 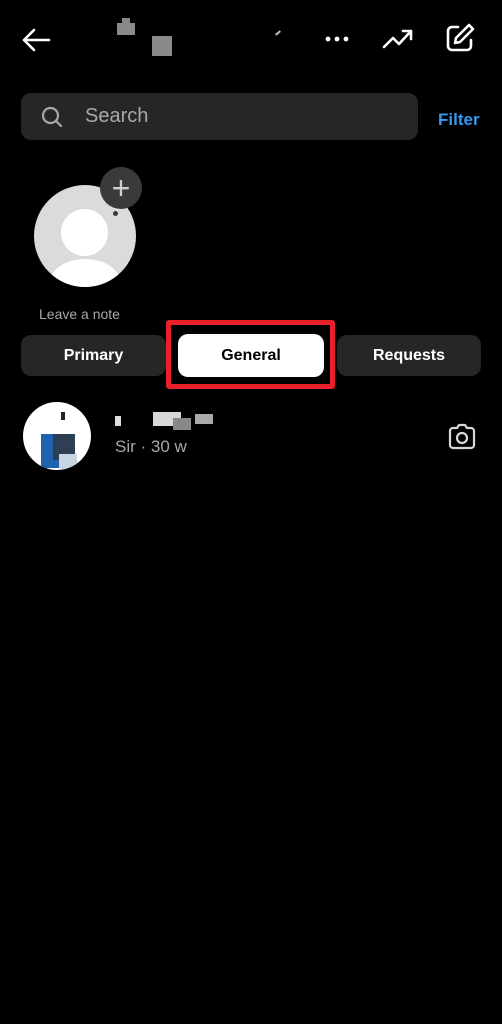 I want to click on leave-note-label: Leave a note, so click(x=79, y=314).